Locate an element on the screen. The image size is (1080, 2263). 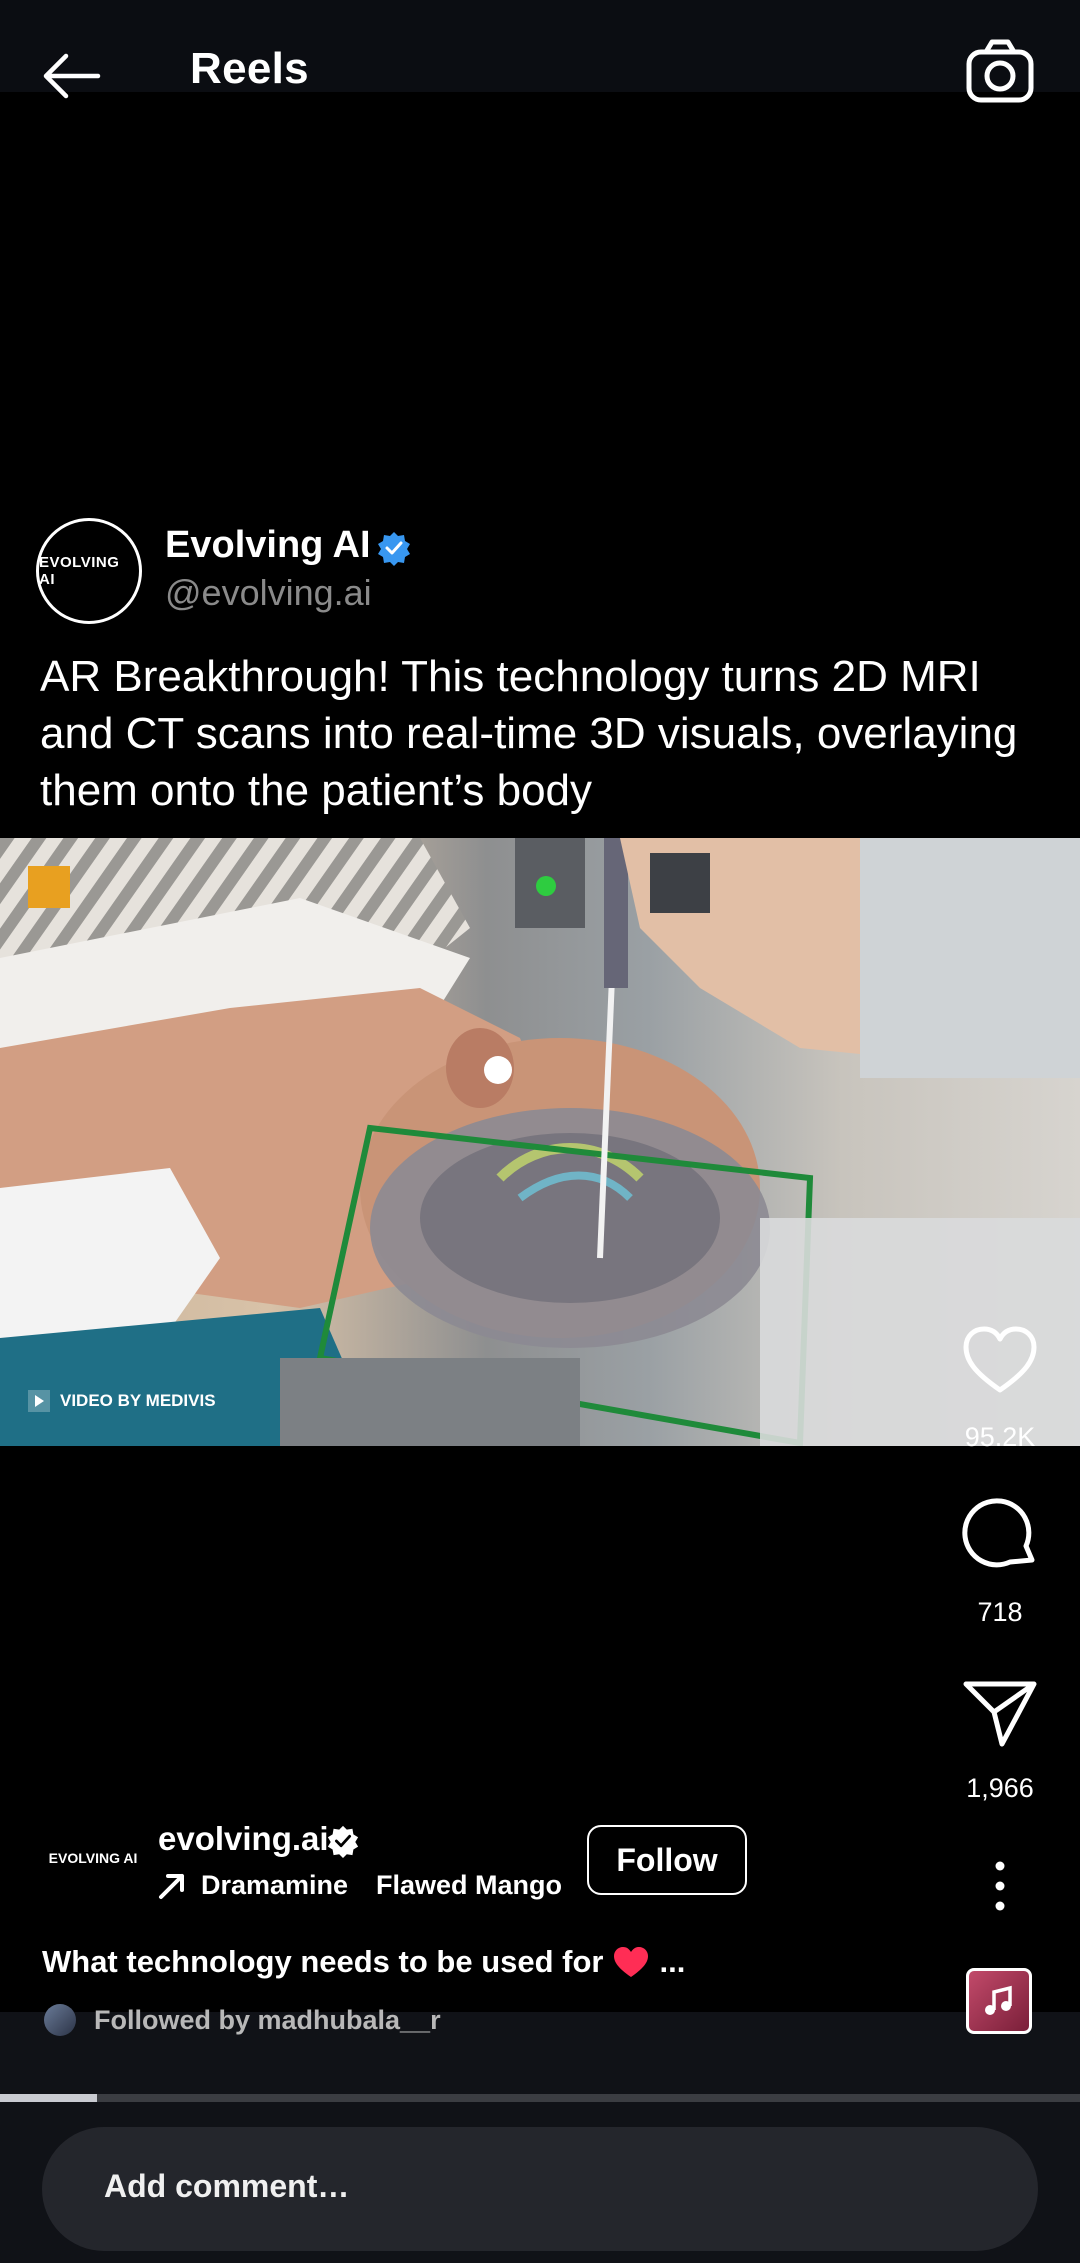
video-credit: VIDEO BY MEDIVIS is located at coordinates (122, 1401).